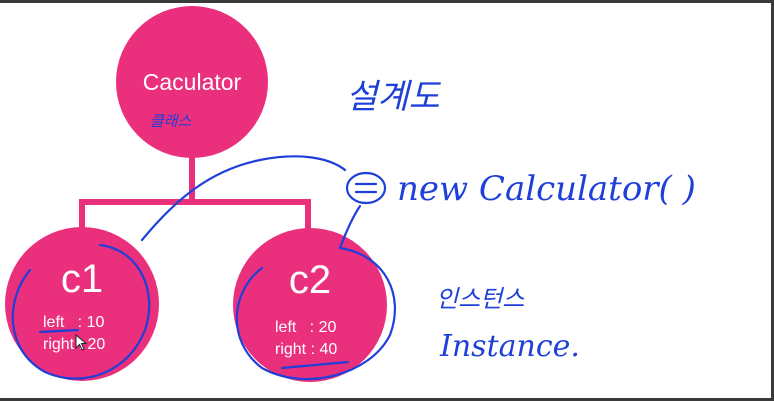  What do you see at coordinates (171, 121) in the screenshot?
I see `class-handwritten-label: 클래스` at bounding box center [171, 121].